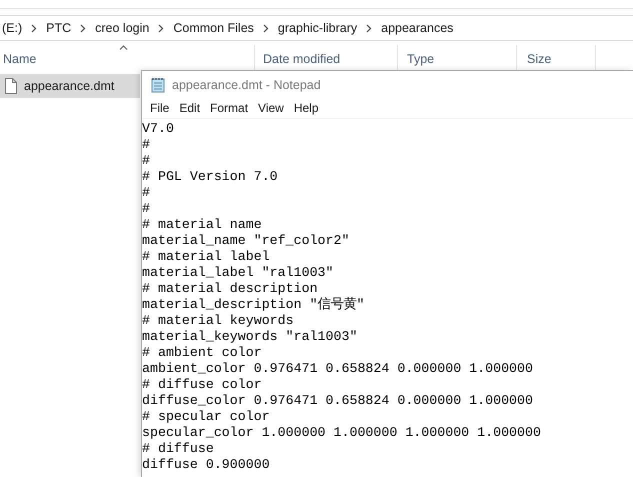 Image resolution: width=633 pixels, height=477 pixels. Describe the element at coordinates (202, 225) in the screenshot. I see `text-line: # material name` at that location.